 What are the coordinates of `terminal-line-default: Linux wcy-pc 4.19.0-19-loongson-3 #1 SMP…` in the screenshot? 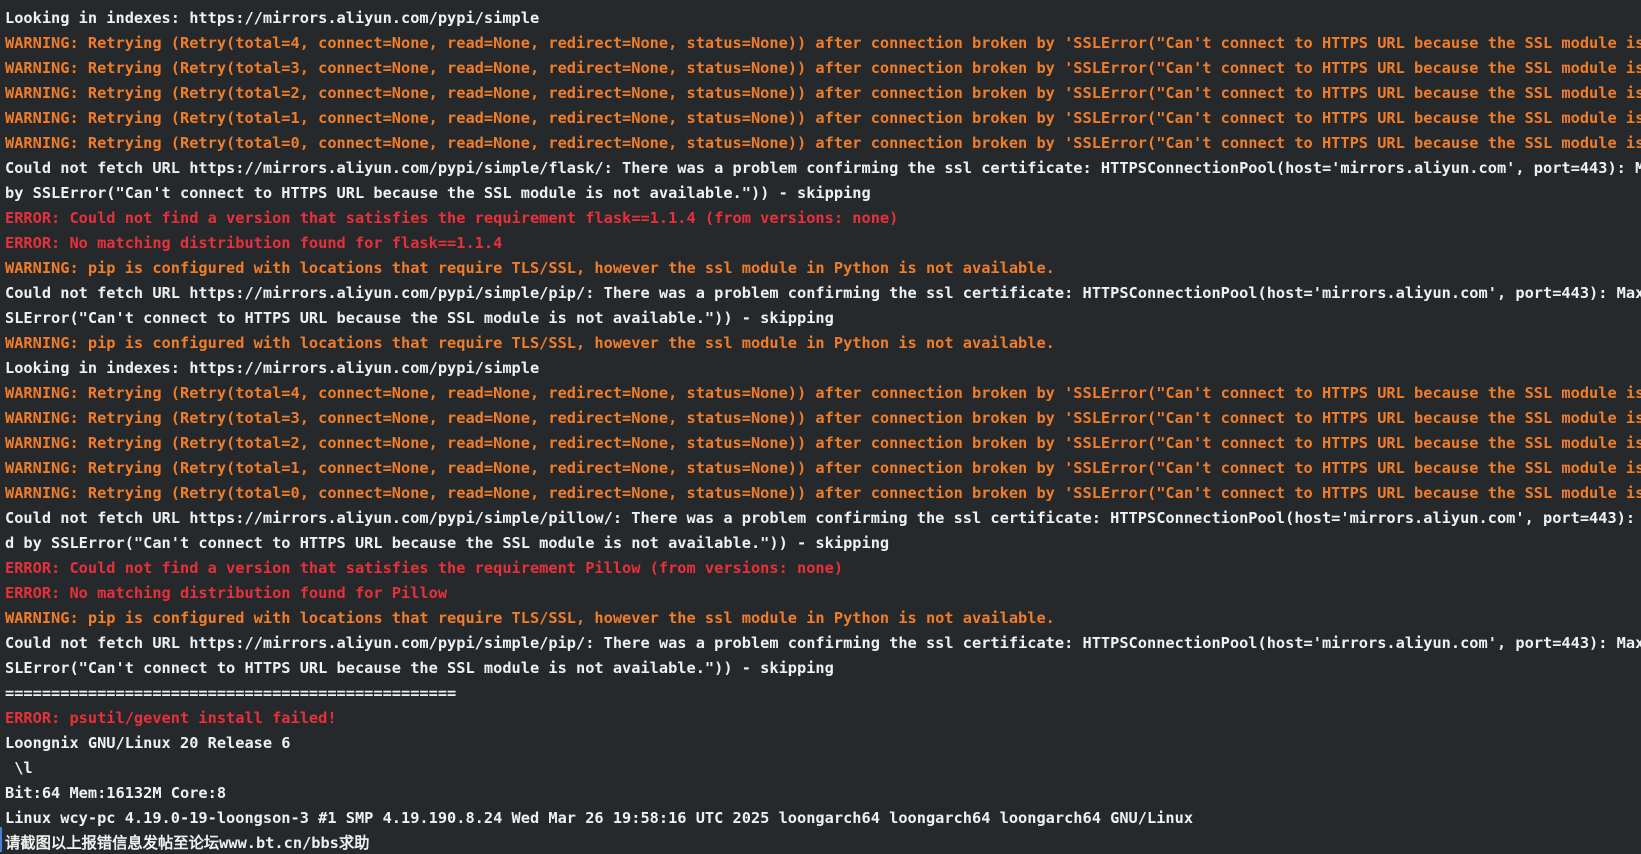 It's located at (599, 818).